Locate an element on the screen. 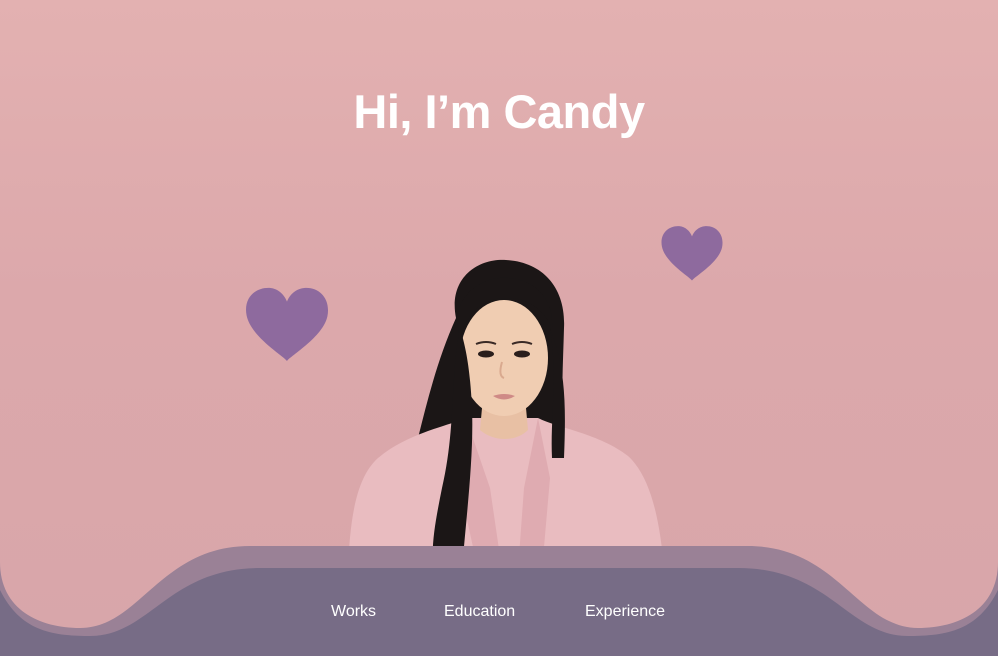  page-title: Hi, I’m Candy is located at coordinates (499, 111).